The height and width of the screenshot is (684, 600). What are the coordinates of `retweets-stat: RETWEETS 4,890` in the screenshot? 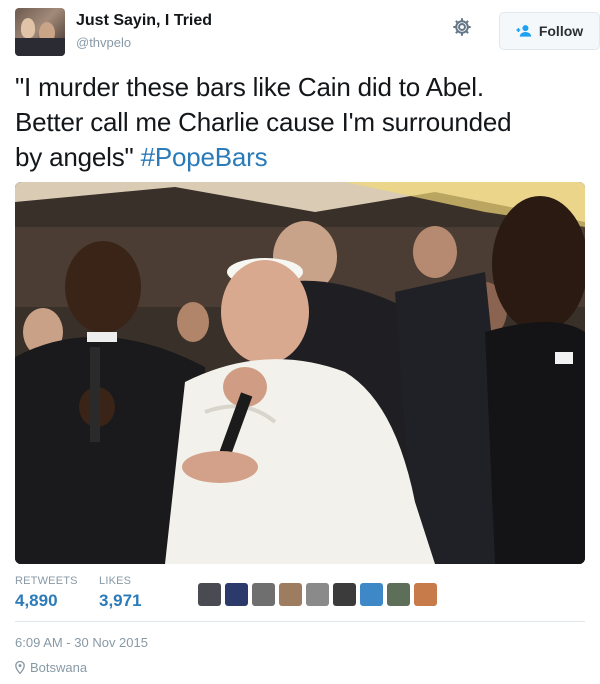 It's located at (46, 593).